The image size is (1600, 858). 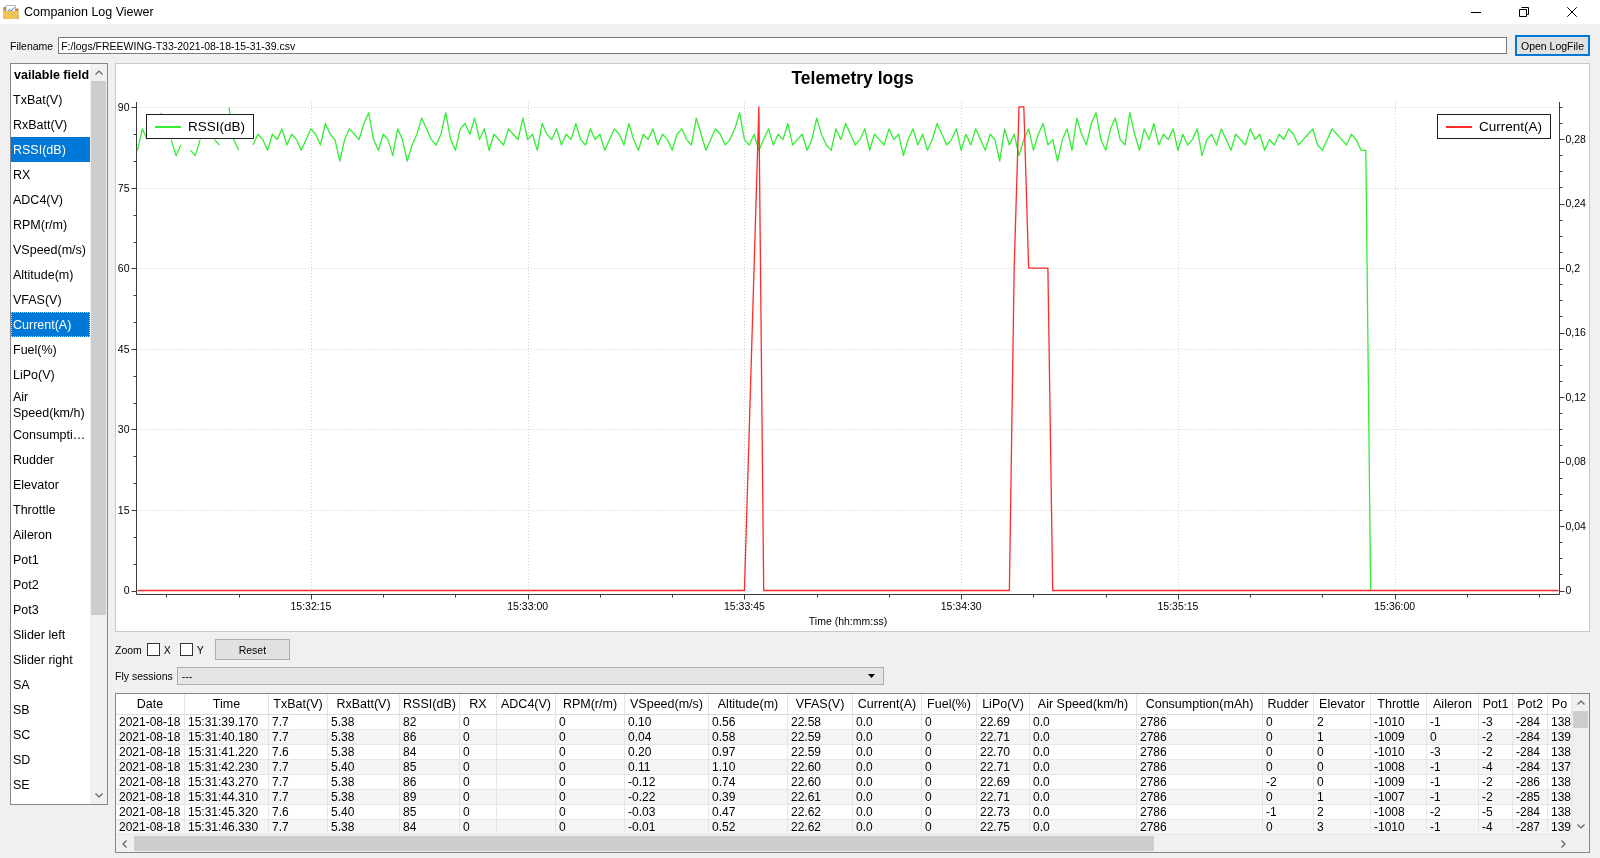 What do you see at coordinates (50, 634) in the screenshot?
I see `list-item: Slider left` at bounding box center [50, 634].